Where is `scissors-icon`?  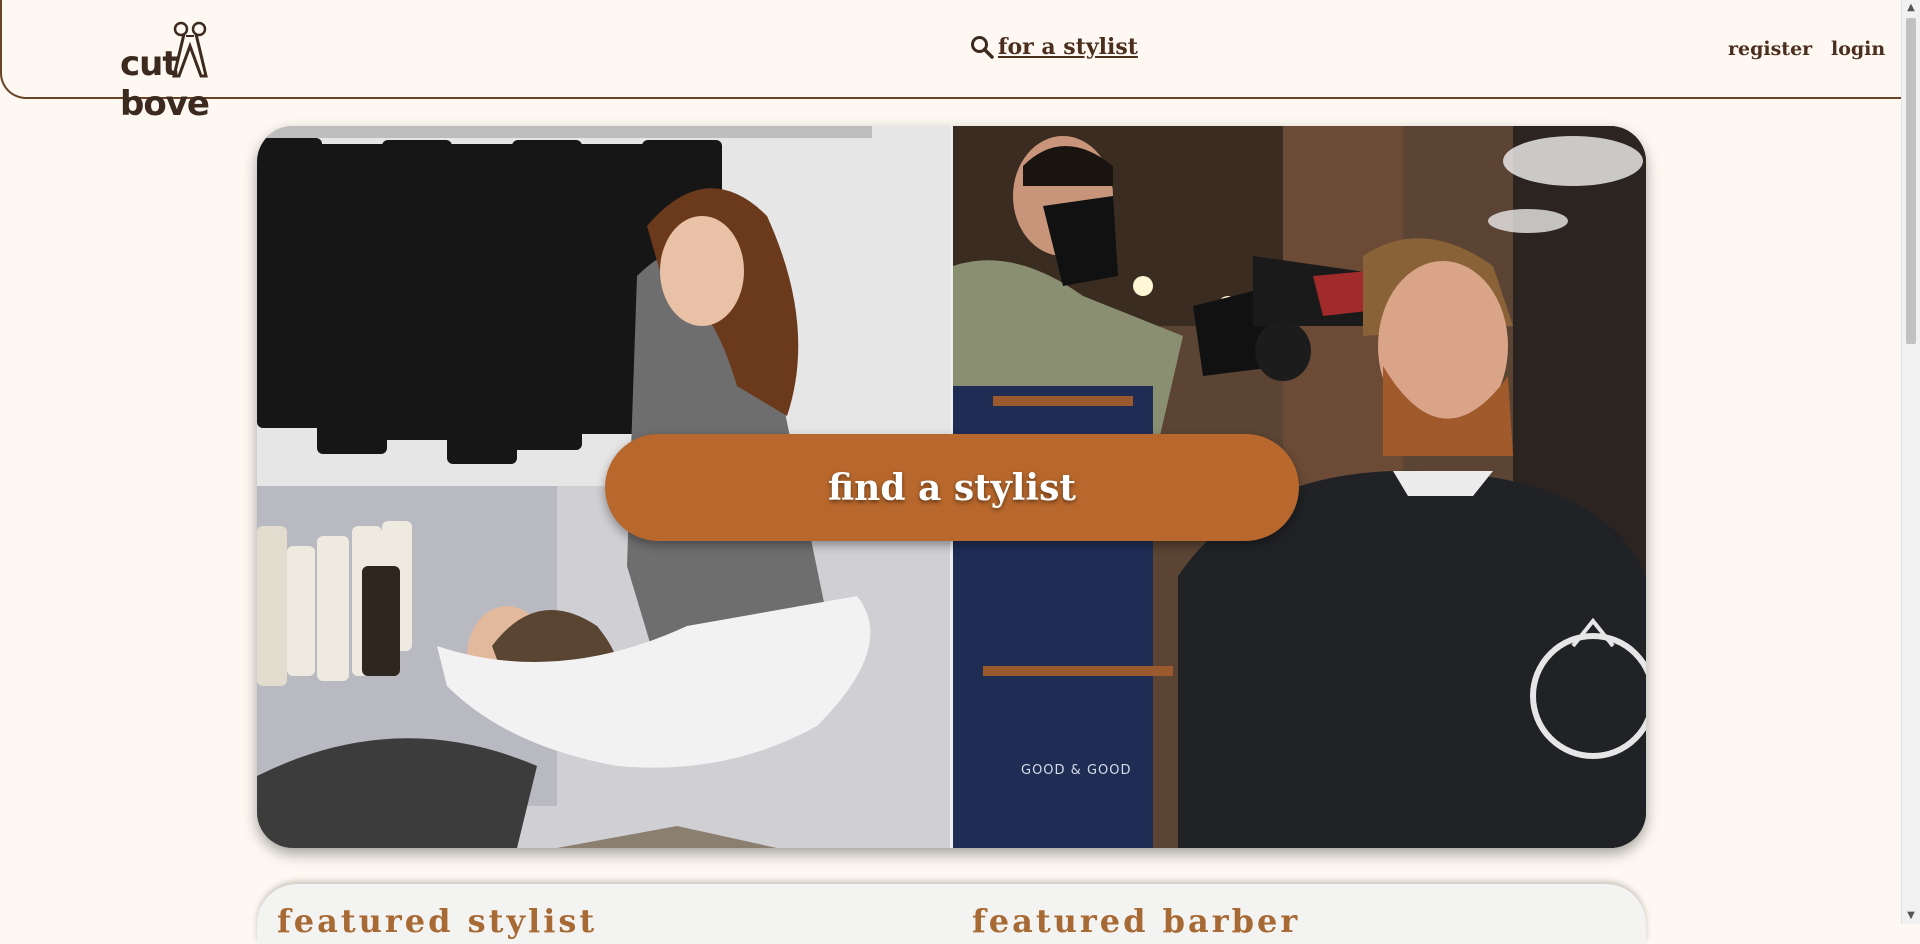
scissors-icon is located at coordinates (190, 49).